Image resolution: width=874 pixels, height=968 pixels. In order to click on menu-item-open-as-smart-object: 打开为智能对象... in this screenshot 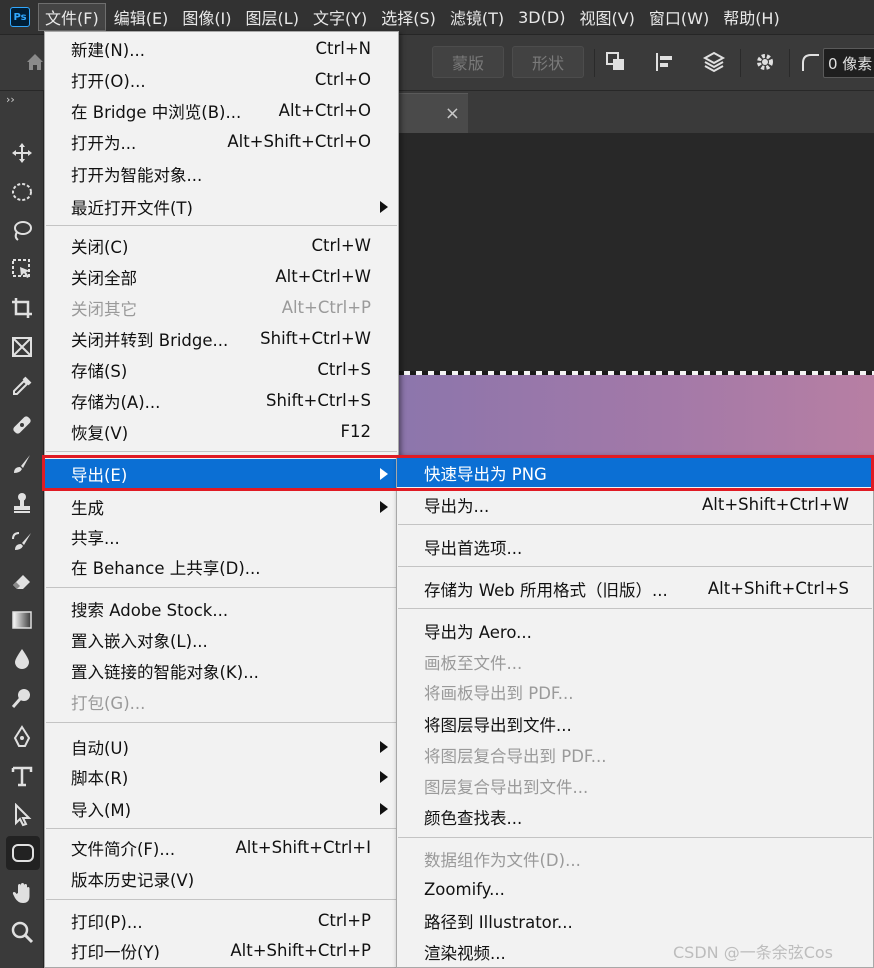, I will do `click(221, 173)`.